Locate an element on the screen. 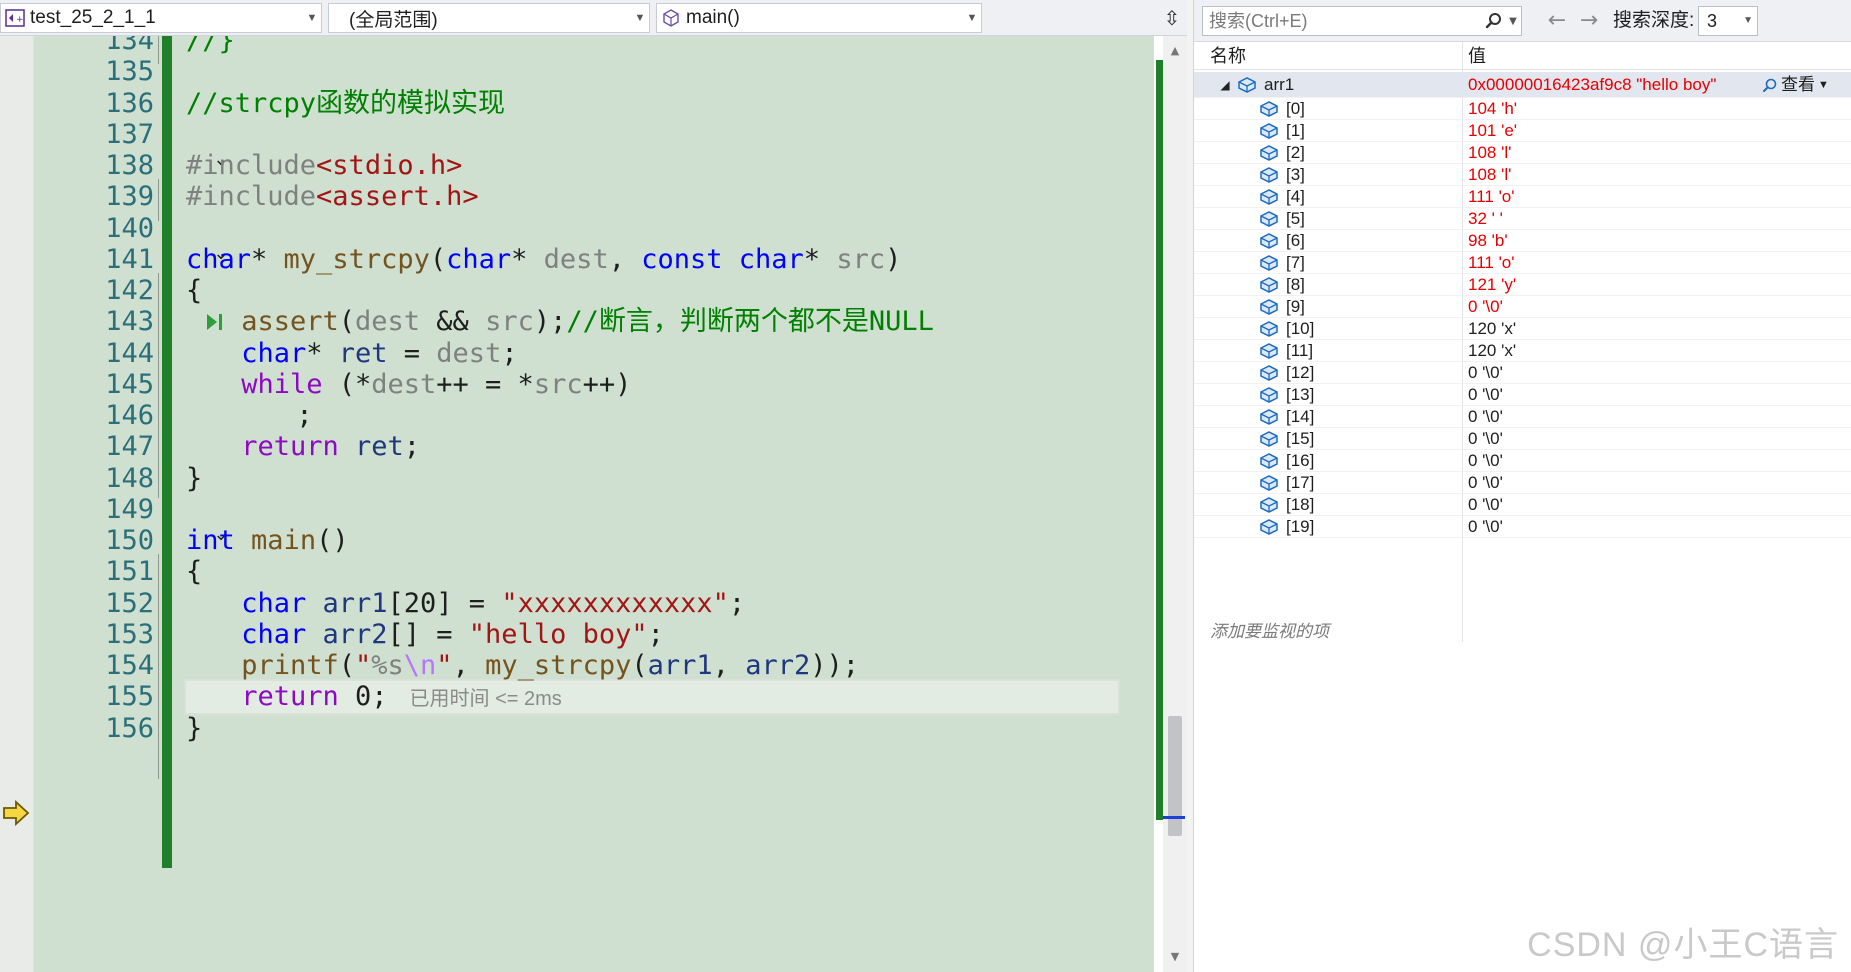  watch-root-name: arr1 is located at coordinates (1279, 84).